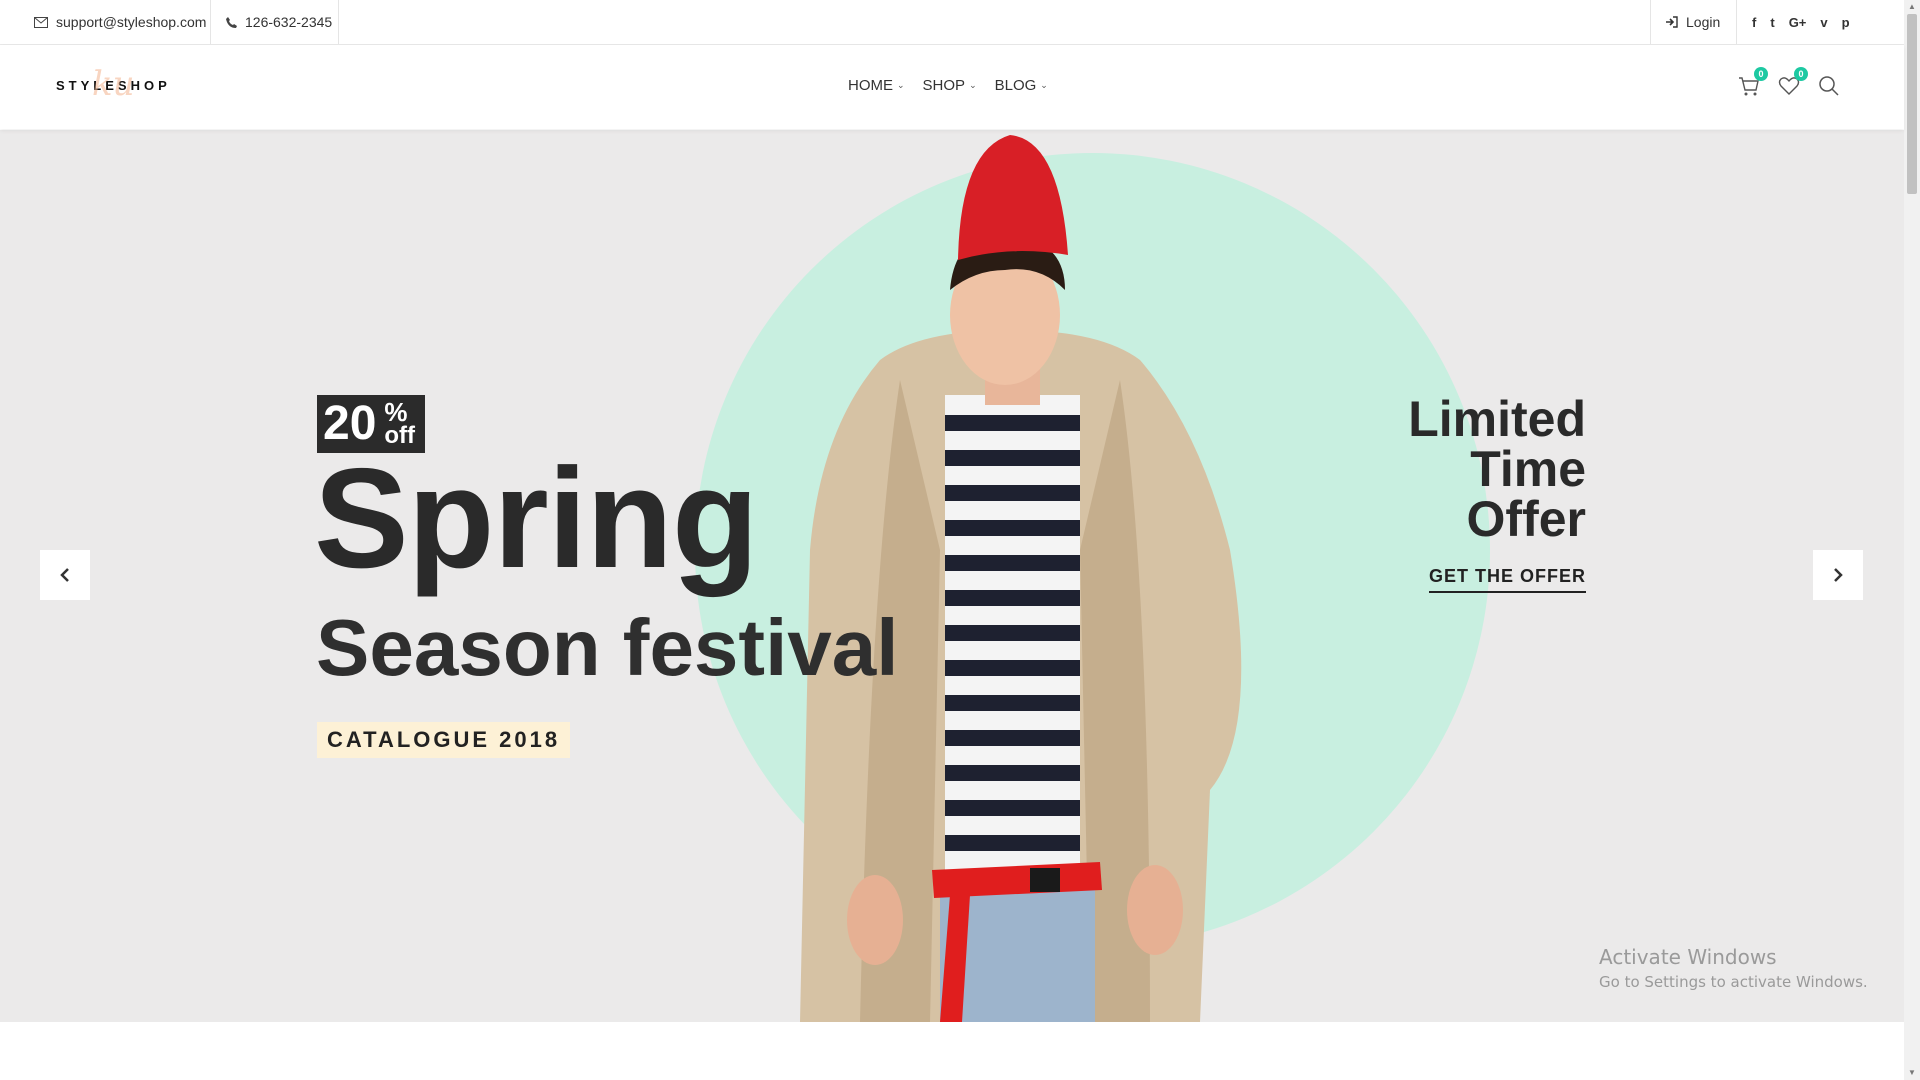  I want to click on nav-blog-label: BLOG, so click(1015, 85).